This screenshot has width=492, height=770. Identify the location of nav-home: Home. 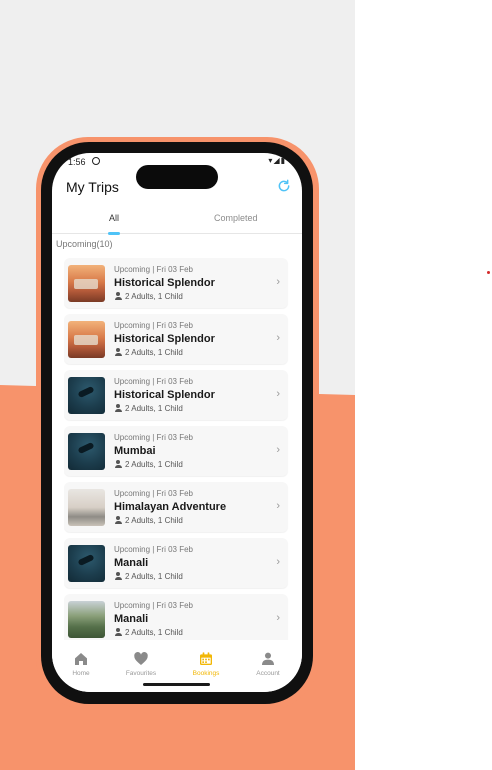
(81, 664).